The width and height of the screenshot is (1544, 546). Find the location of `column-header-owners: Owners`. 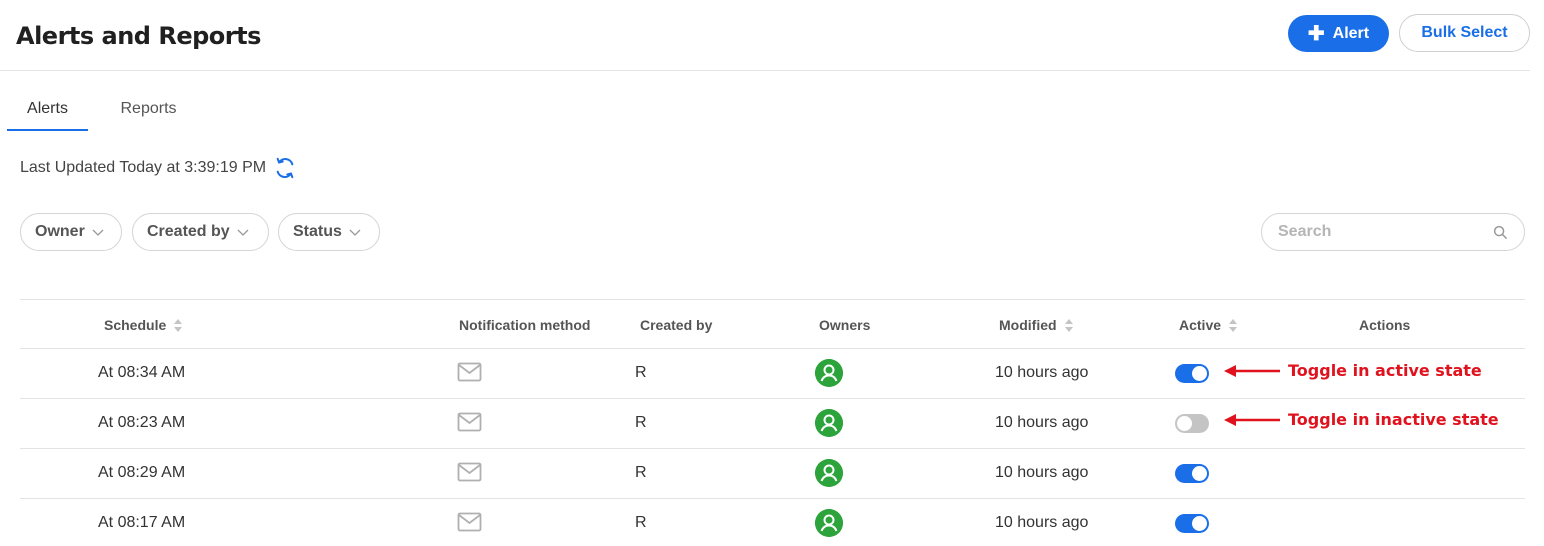

column-header-owners: Owners is located at coordinates (845, 325).